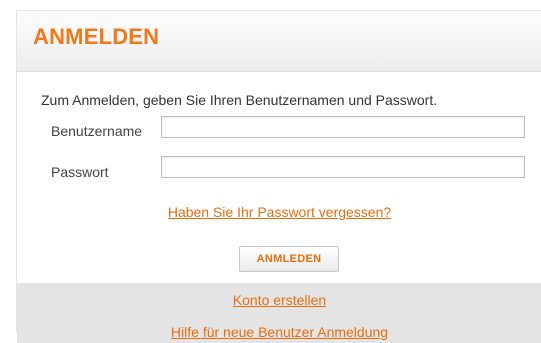 This screenshot has width=541, height=343. What do you see at coordinates (343, 127) in the screenshot?
I see `username-input` at bounding box center [343, 127].